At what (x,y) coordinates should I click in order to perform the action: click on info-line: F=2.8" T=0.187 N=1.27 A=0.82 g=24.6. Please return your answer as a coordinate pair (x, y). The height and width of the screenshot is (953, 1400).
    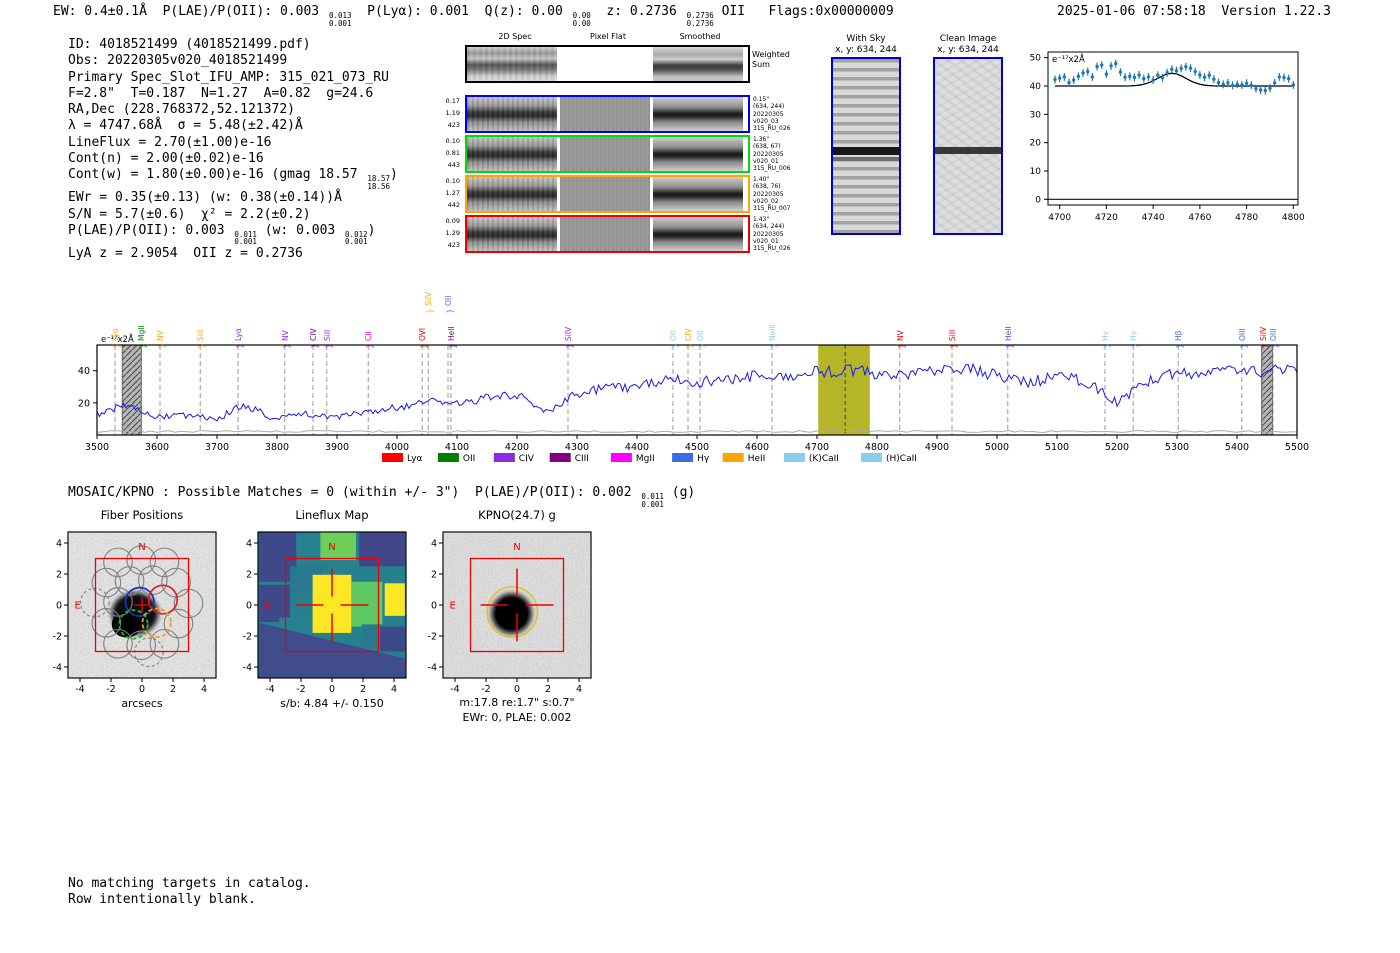
    Looking at the image, I should click on (221, 93).